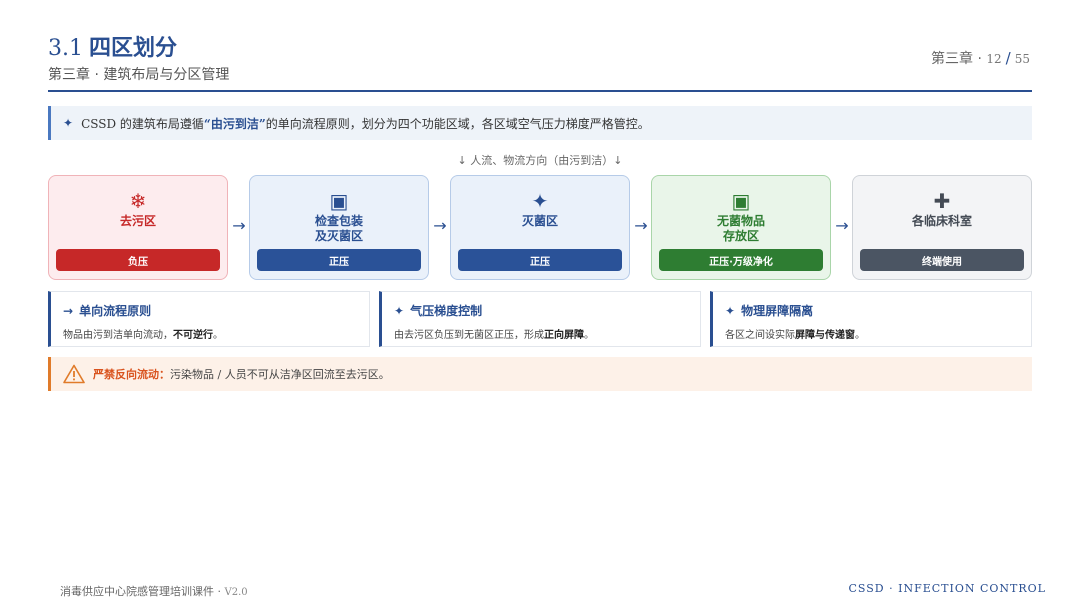  What do you see at coordinates (941, 221) in the screenshot?
I see `zone-name: 各临床科室` at bounding box center [941, 221].